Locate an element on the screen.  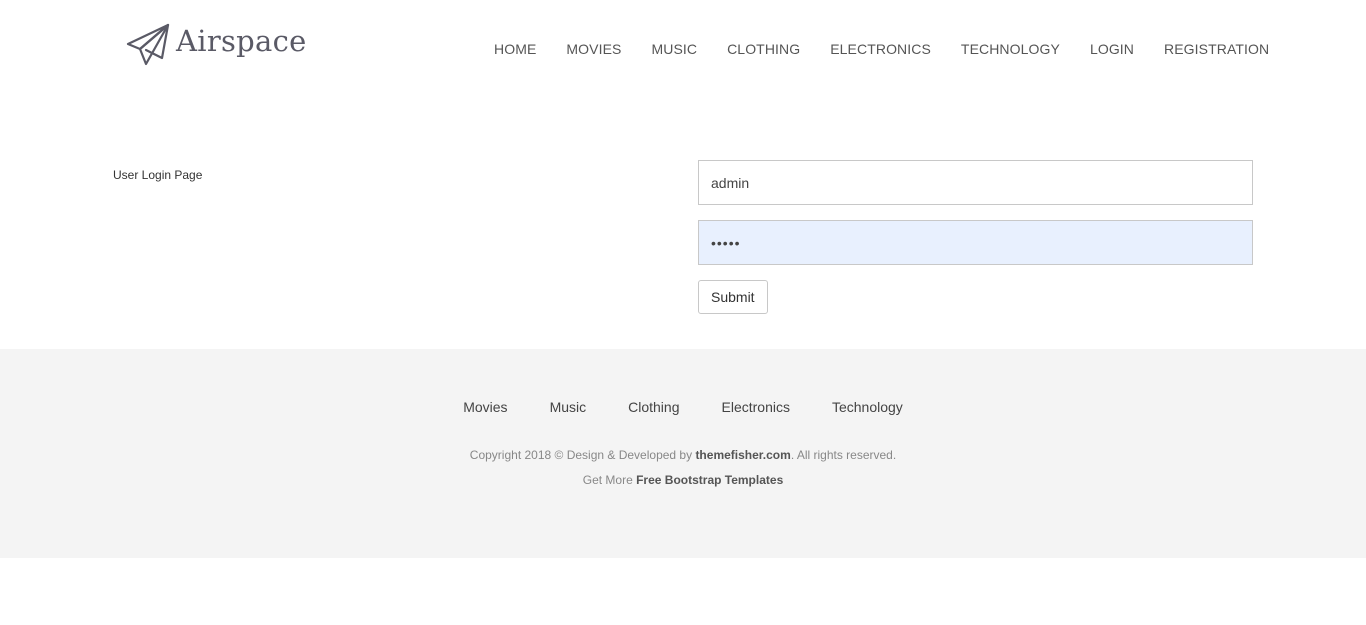
brand-logo: Airspace is located at coordinates (216, 44).